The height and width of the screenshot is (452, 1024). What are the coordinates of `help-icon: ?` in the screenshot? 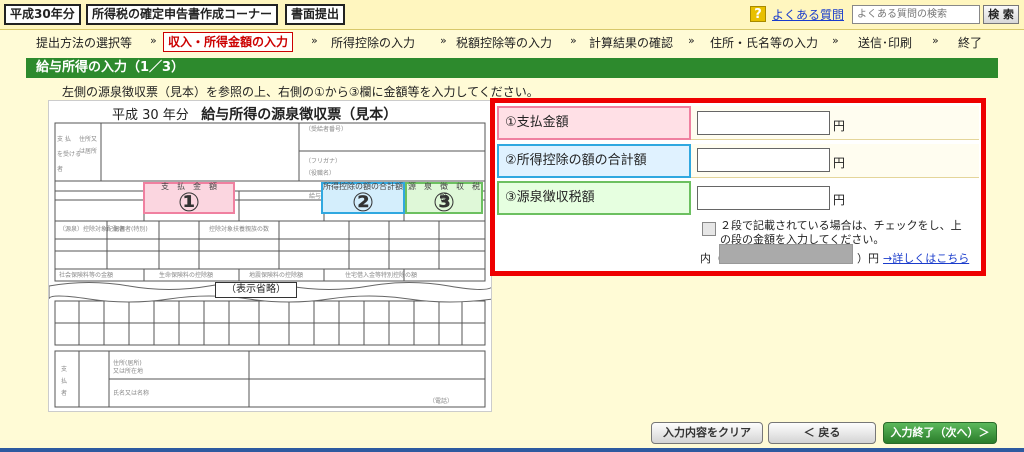 It's located at (758, 14).